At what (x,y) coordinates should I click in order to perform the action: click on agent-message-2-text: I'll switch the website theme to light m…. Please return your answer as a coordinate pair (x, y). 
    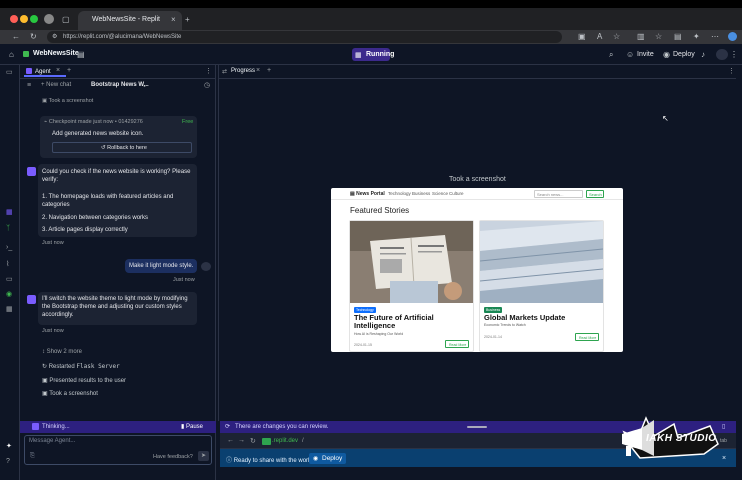
    Looking at the image, I should click on (115, 307).